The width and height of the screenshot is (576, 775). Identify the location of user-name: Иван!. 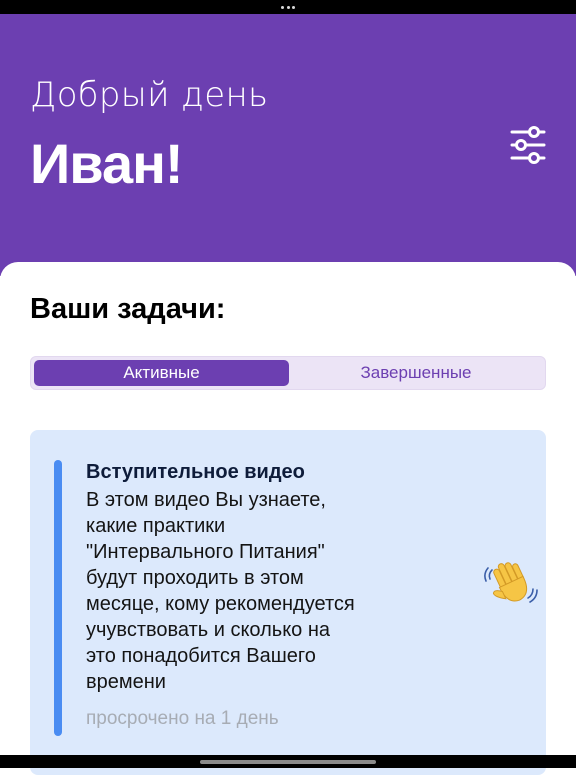
(107, 163).